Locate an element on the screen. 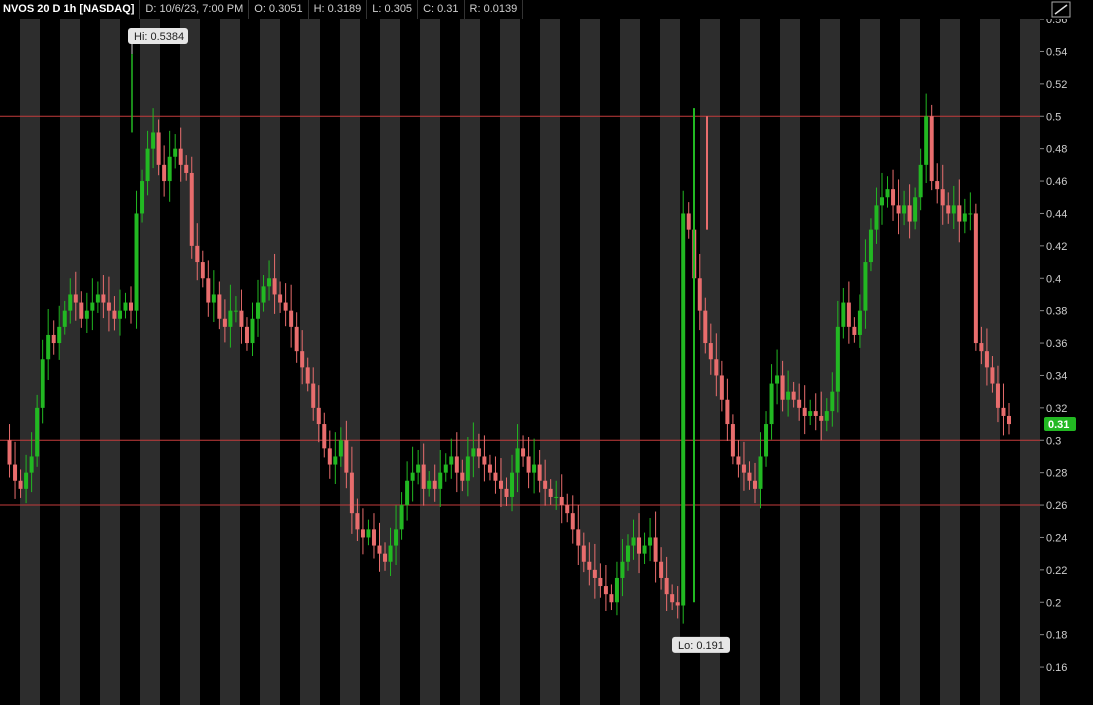 Image resolution: width=1093 pixels, height=705 pixels. date-readout: D: 10/6/23, 7:00 PM is located at coordinates (195, 9).